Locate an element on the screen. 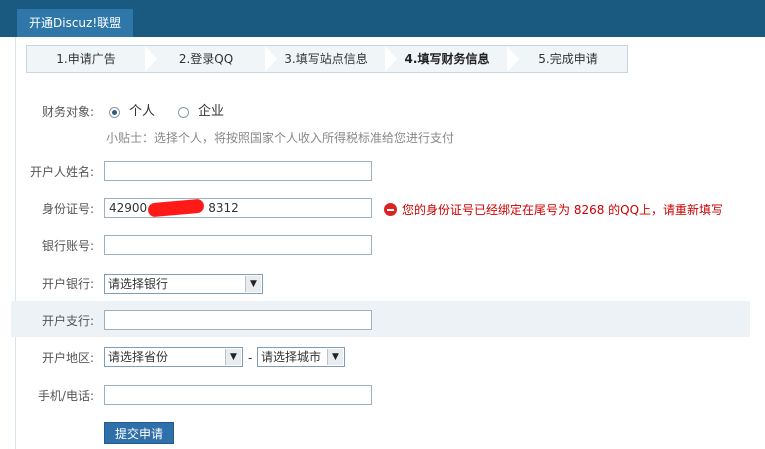 The height and width of the screenshot is (449, 765). bank-label: 开户银行: is located at coordinates (67, 284).